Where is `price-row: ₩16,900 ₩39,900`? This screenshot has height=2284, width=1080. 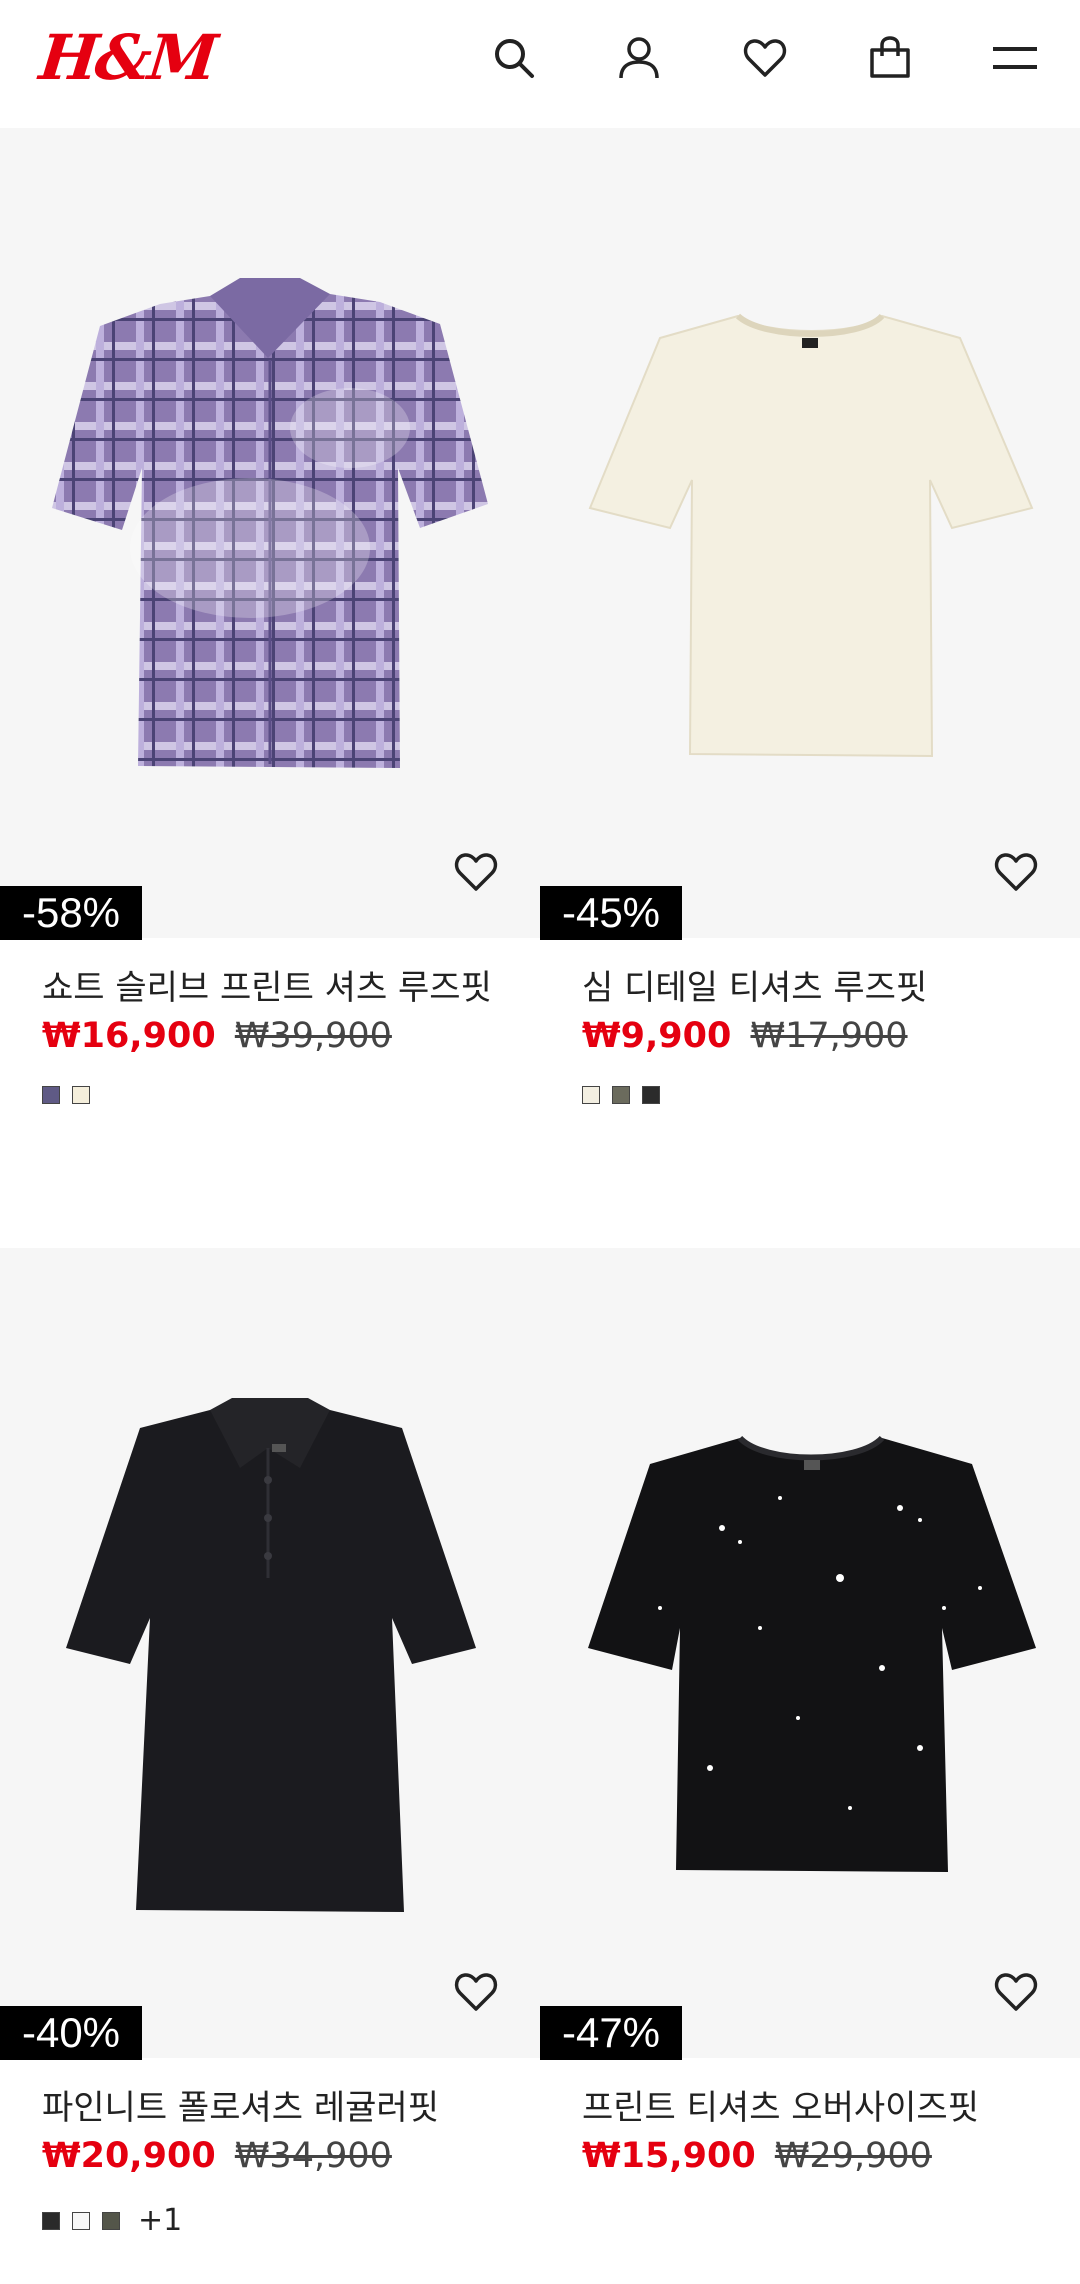 price-row: ₩16,900 ₩39,900 is located at coordinates (217, 1036).